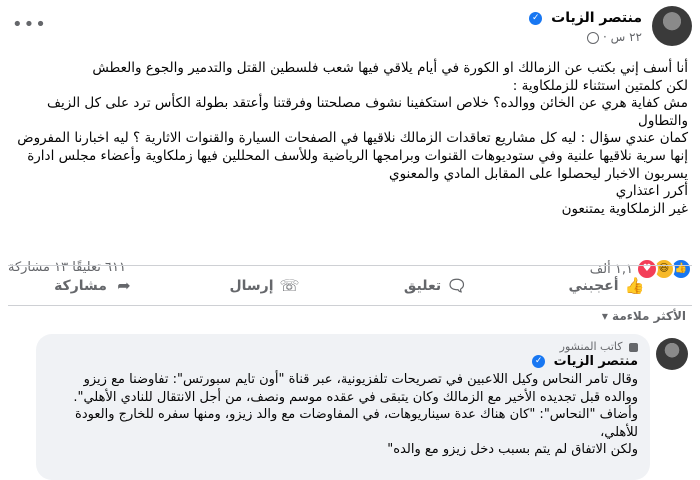  What do you see at coordinates (596, 18) in the screenshot?
I see `author-name: منتصر الزيات` at bounding box center [596, 18].